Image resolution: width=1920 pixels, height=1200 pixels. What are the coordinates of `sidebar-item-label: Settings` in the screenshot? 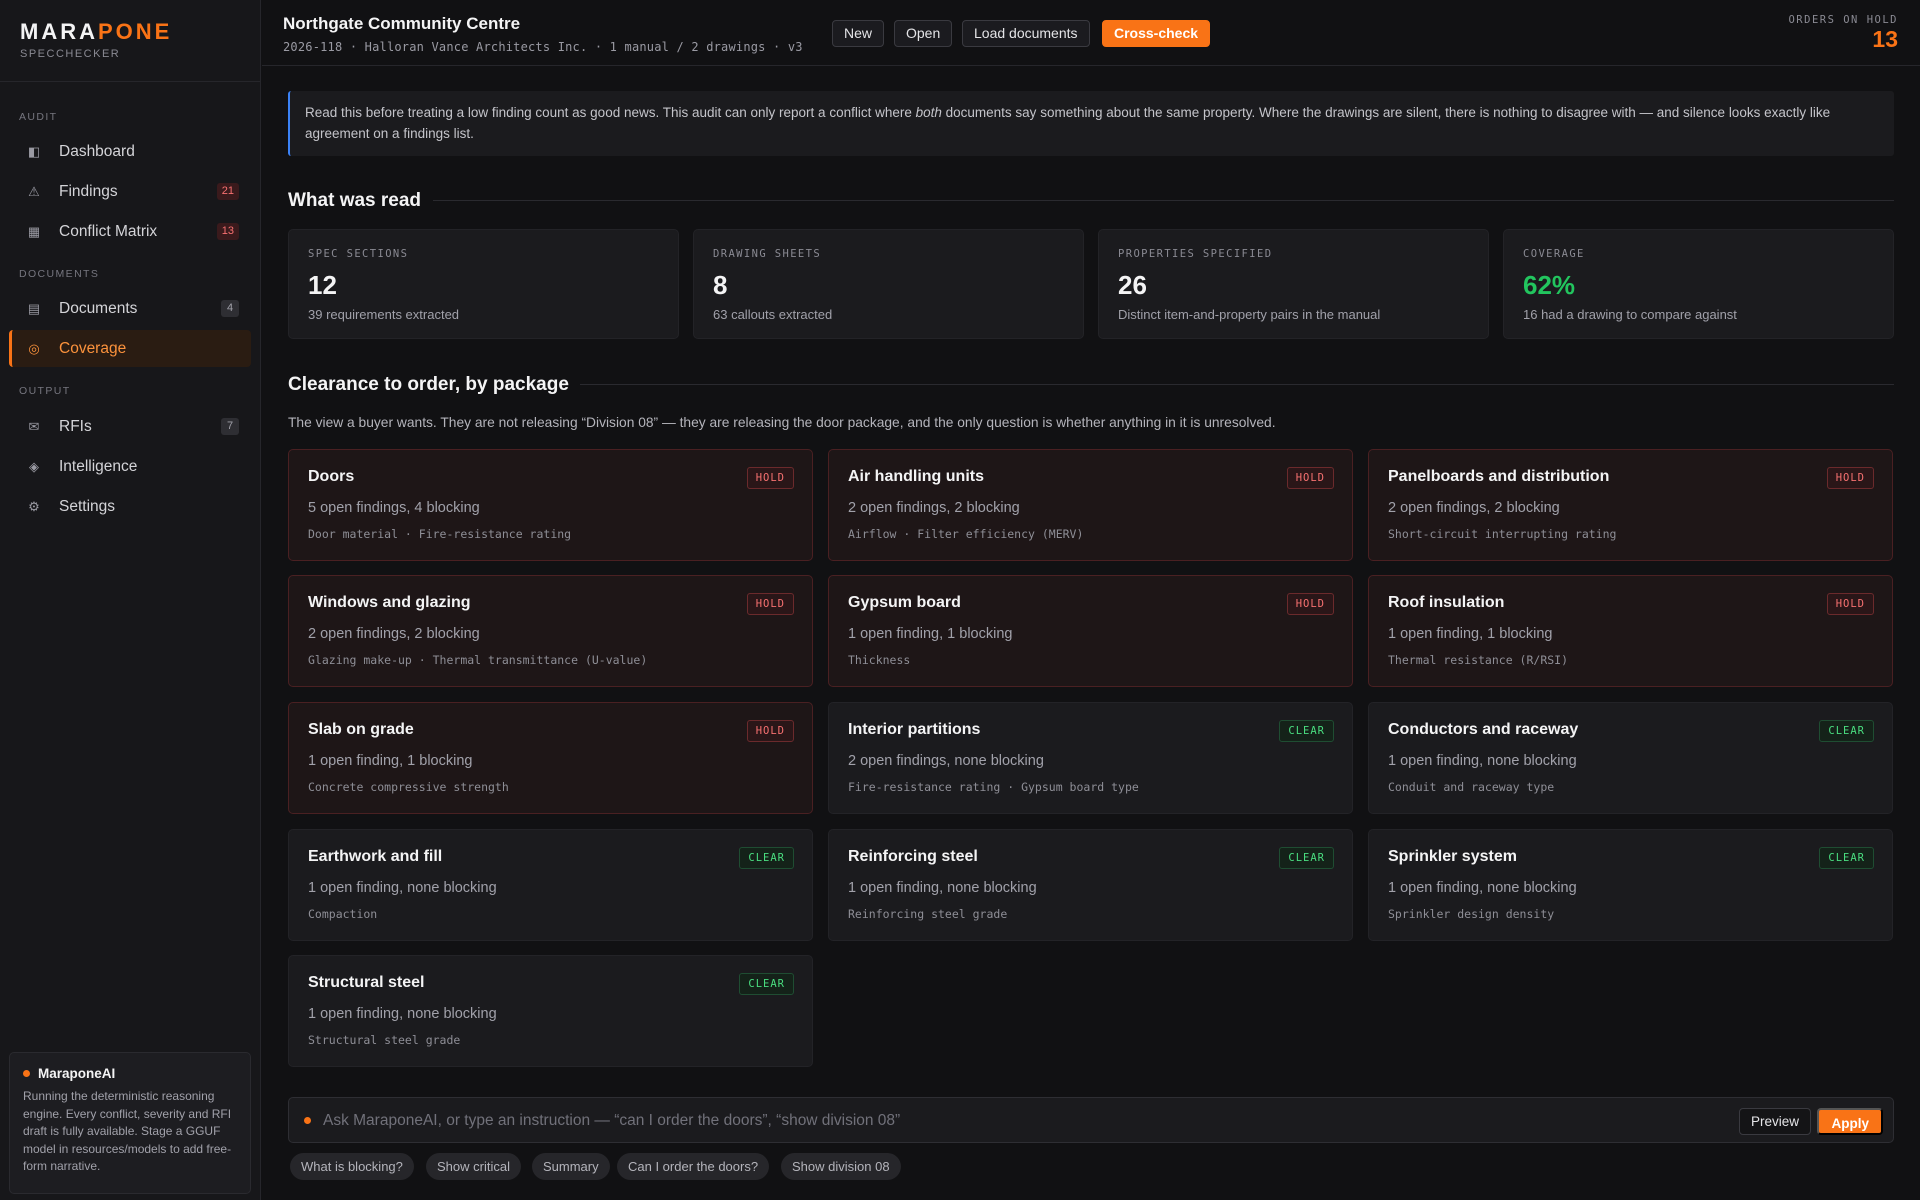 It's located at (87, 506).